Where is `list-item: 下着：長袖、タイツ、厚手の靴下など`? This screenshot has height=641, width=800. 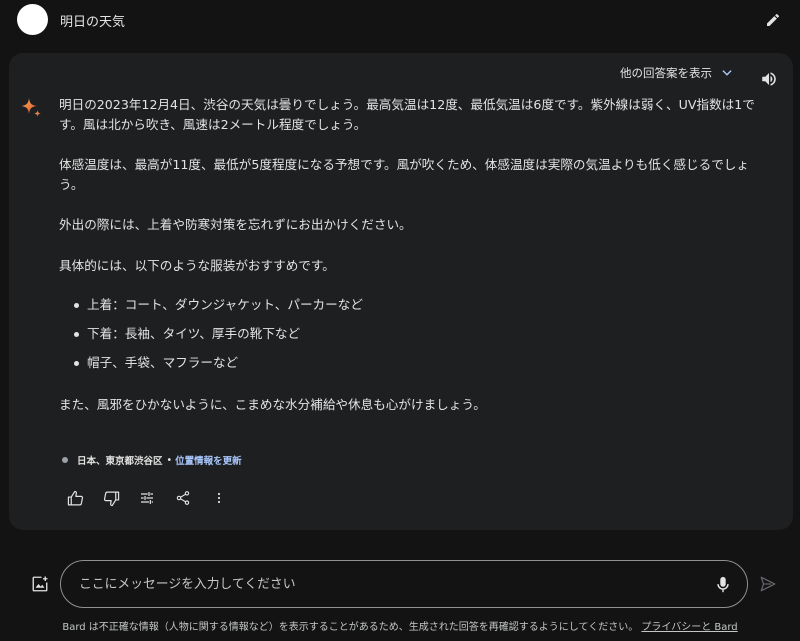
list-item: 下着：長袖、タイツ、厚手の靴下など is located at coordinates (411, 338).